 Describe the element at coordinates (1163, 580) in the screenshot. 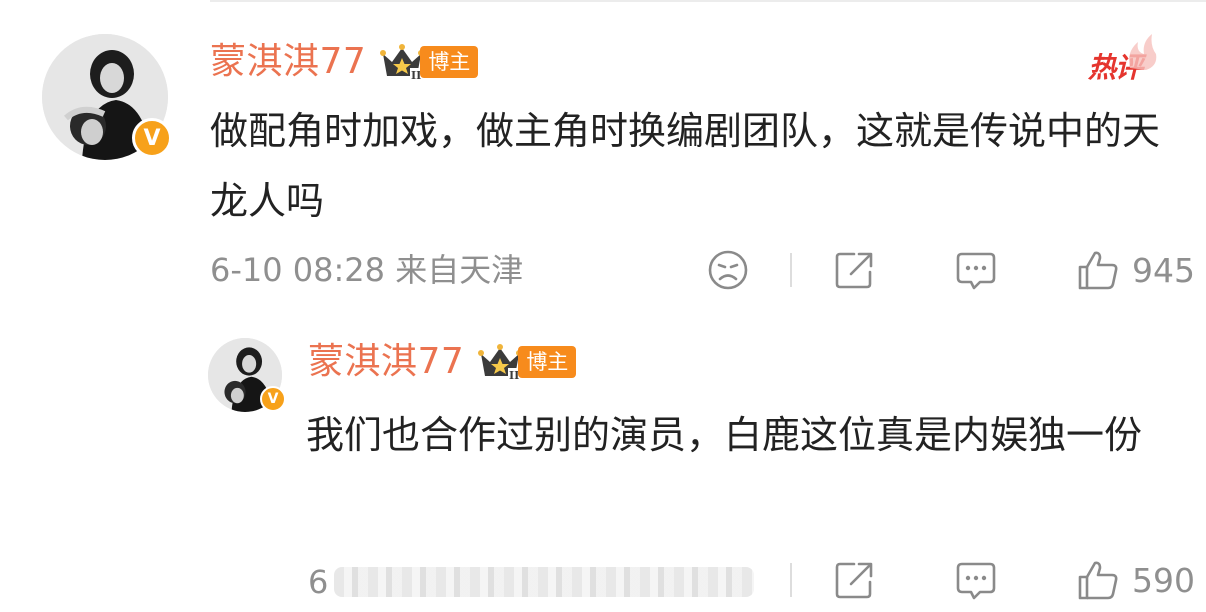

I see `like-count: 590` at that location.